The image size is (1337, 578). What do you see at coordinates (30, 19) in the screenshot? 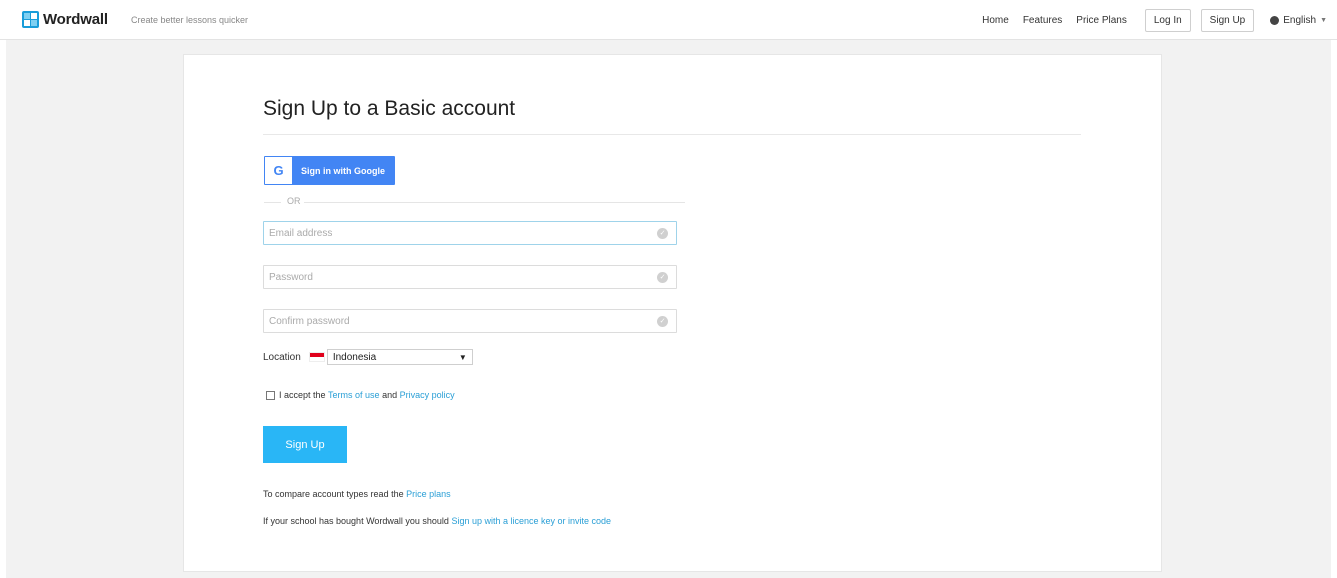
I see `wordwall-logo-icon` at bounding box center [30, 19].